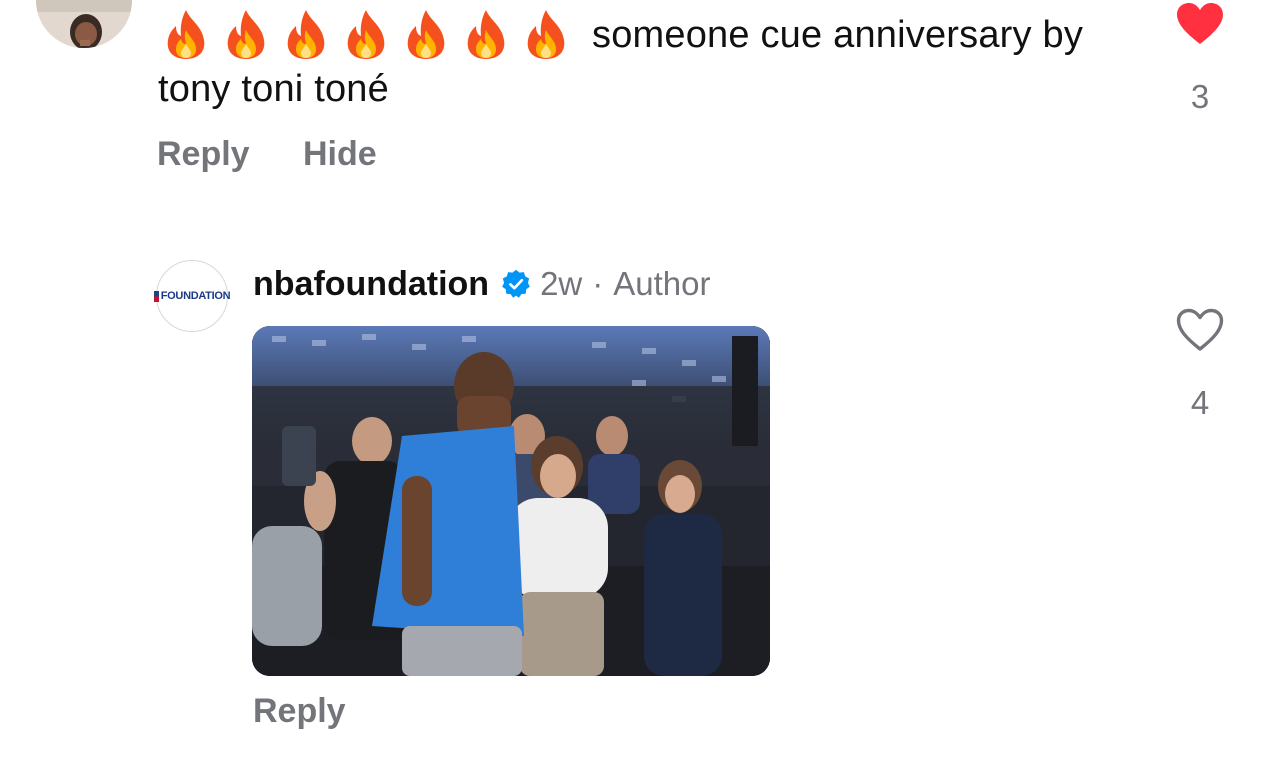 The image size is (1284, 767). I want to click on fire-emoji-row, so click(368, 35).